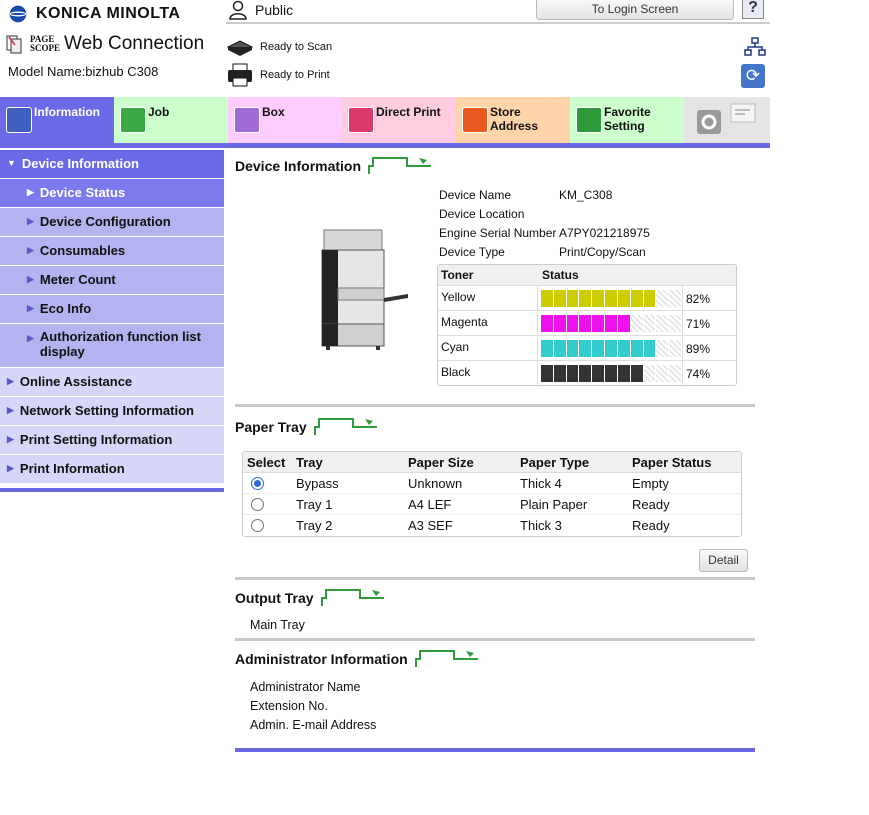 The image size is (869, 815). What do you see at coordinates (698, 349) in the screenshot?
I see `toner-percent: 89%` at bounding box center [698, 349].